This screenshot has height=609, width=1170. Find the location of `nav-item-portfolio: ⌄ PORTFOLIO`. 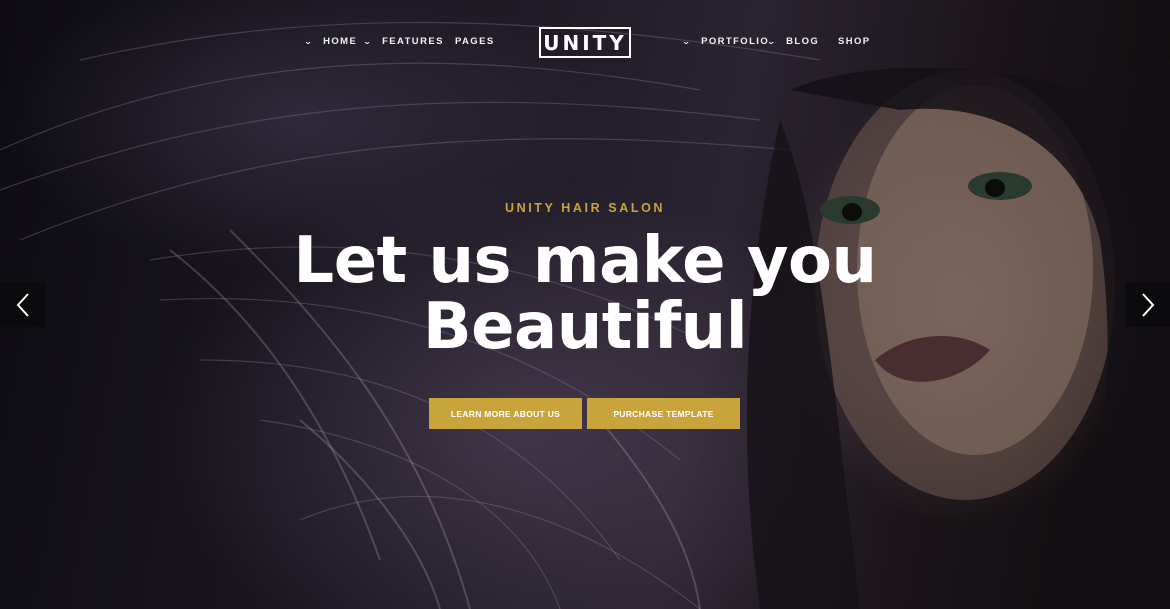

nav-item-portfolio: ⌄ PORTFOLIO is located at coordinates (725, 41).